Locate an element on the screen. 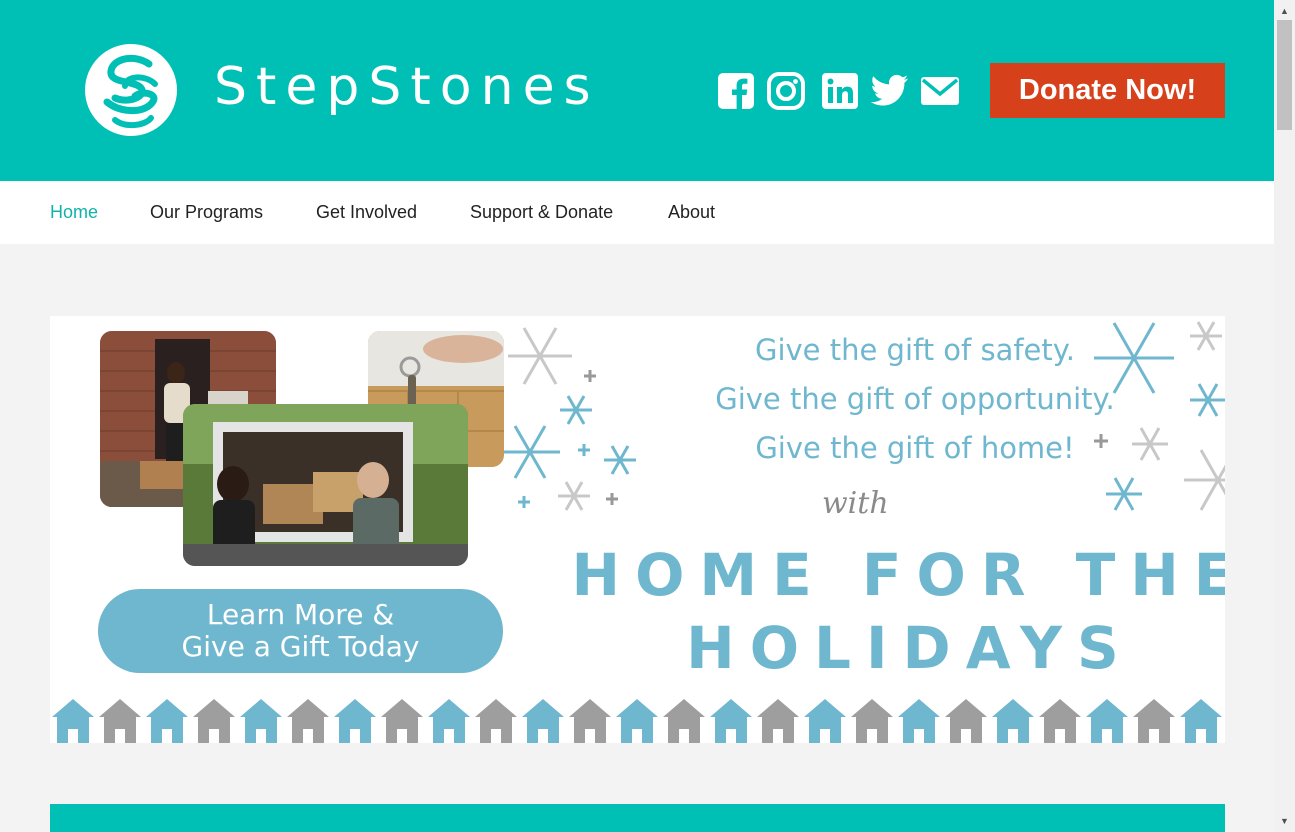  site-logo-text: StepStones is located at coordinates (407, 87).